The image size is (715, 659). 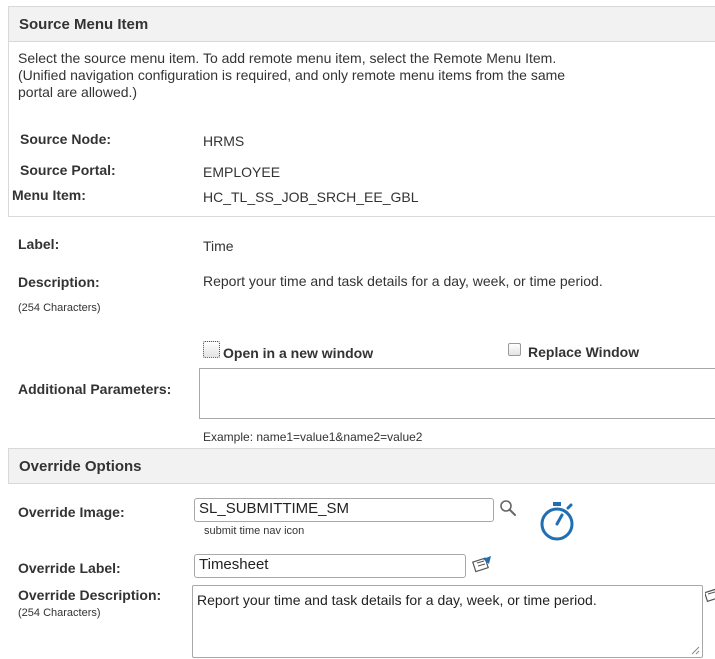 What do you see at coordinates (361, 466) in the screenshot?
I see `override-options-header: Override Options` at bounding box center [361, 466].